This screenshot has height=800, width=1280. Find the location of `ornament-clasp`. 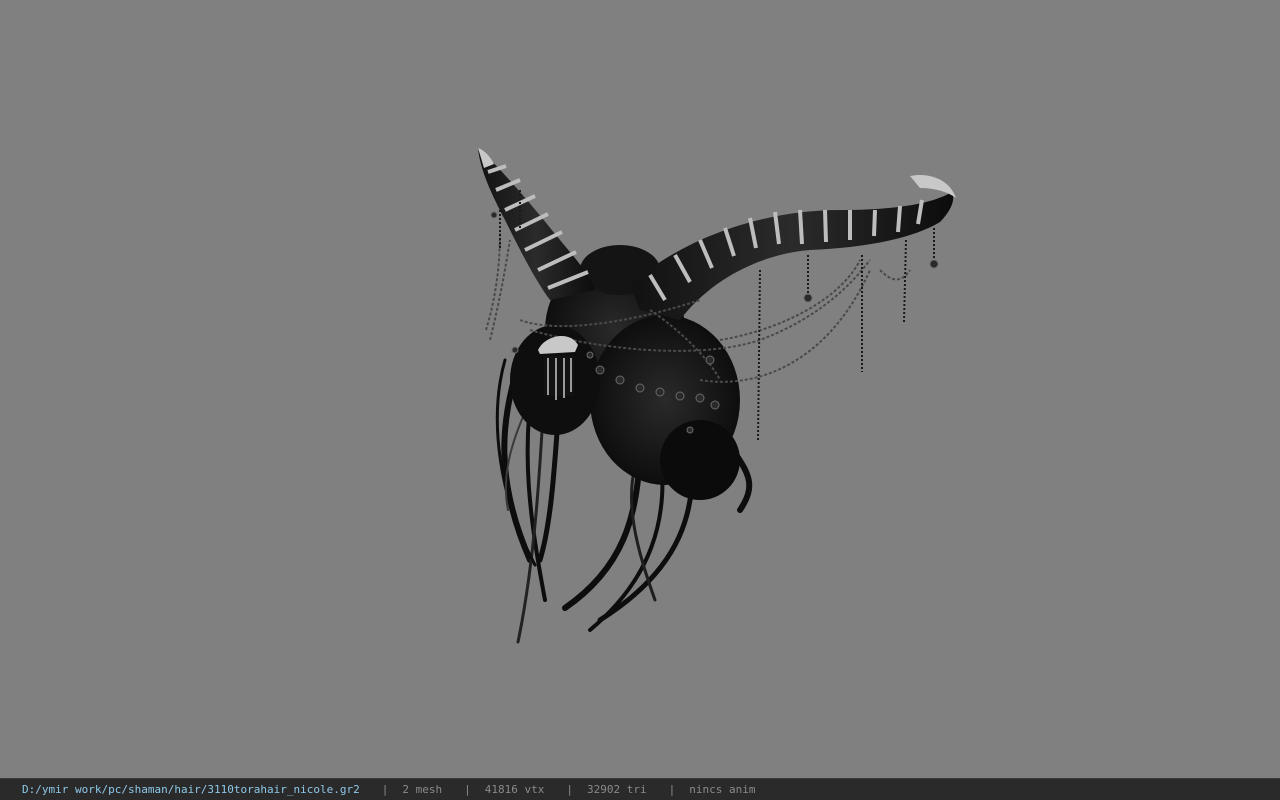

ornament-clasp is located at coordinates (558, 367).